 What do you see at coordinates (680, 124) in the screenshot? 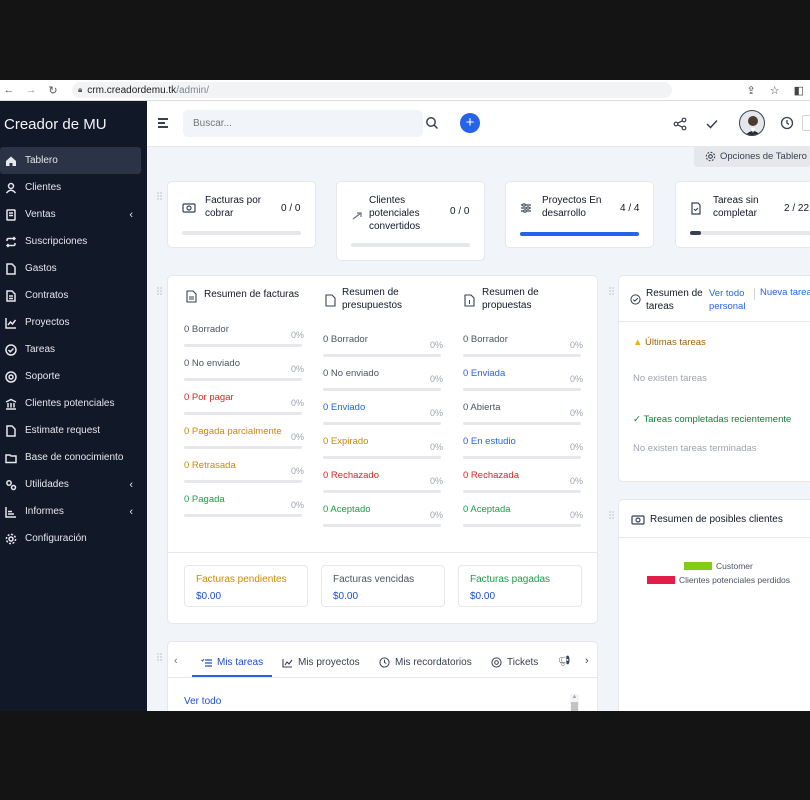
I see `share-icon` at bounding box center [680, 124].